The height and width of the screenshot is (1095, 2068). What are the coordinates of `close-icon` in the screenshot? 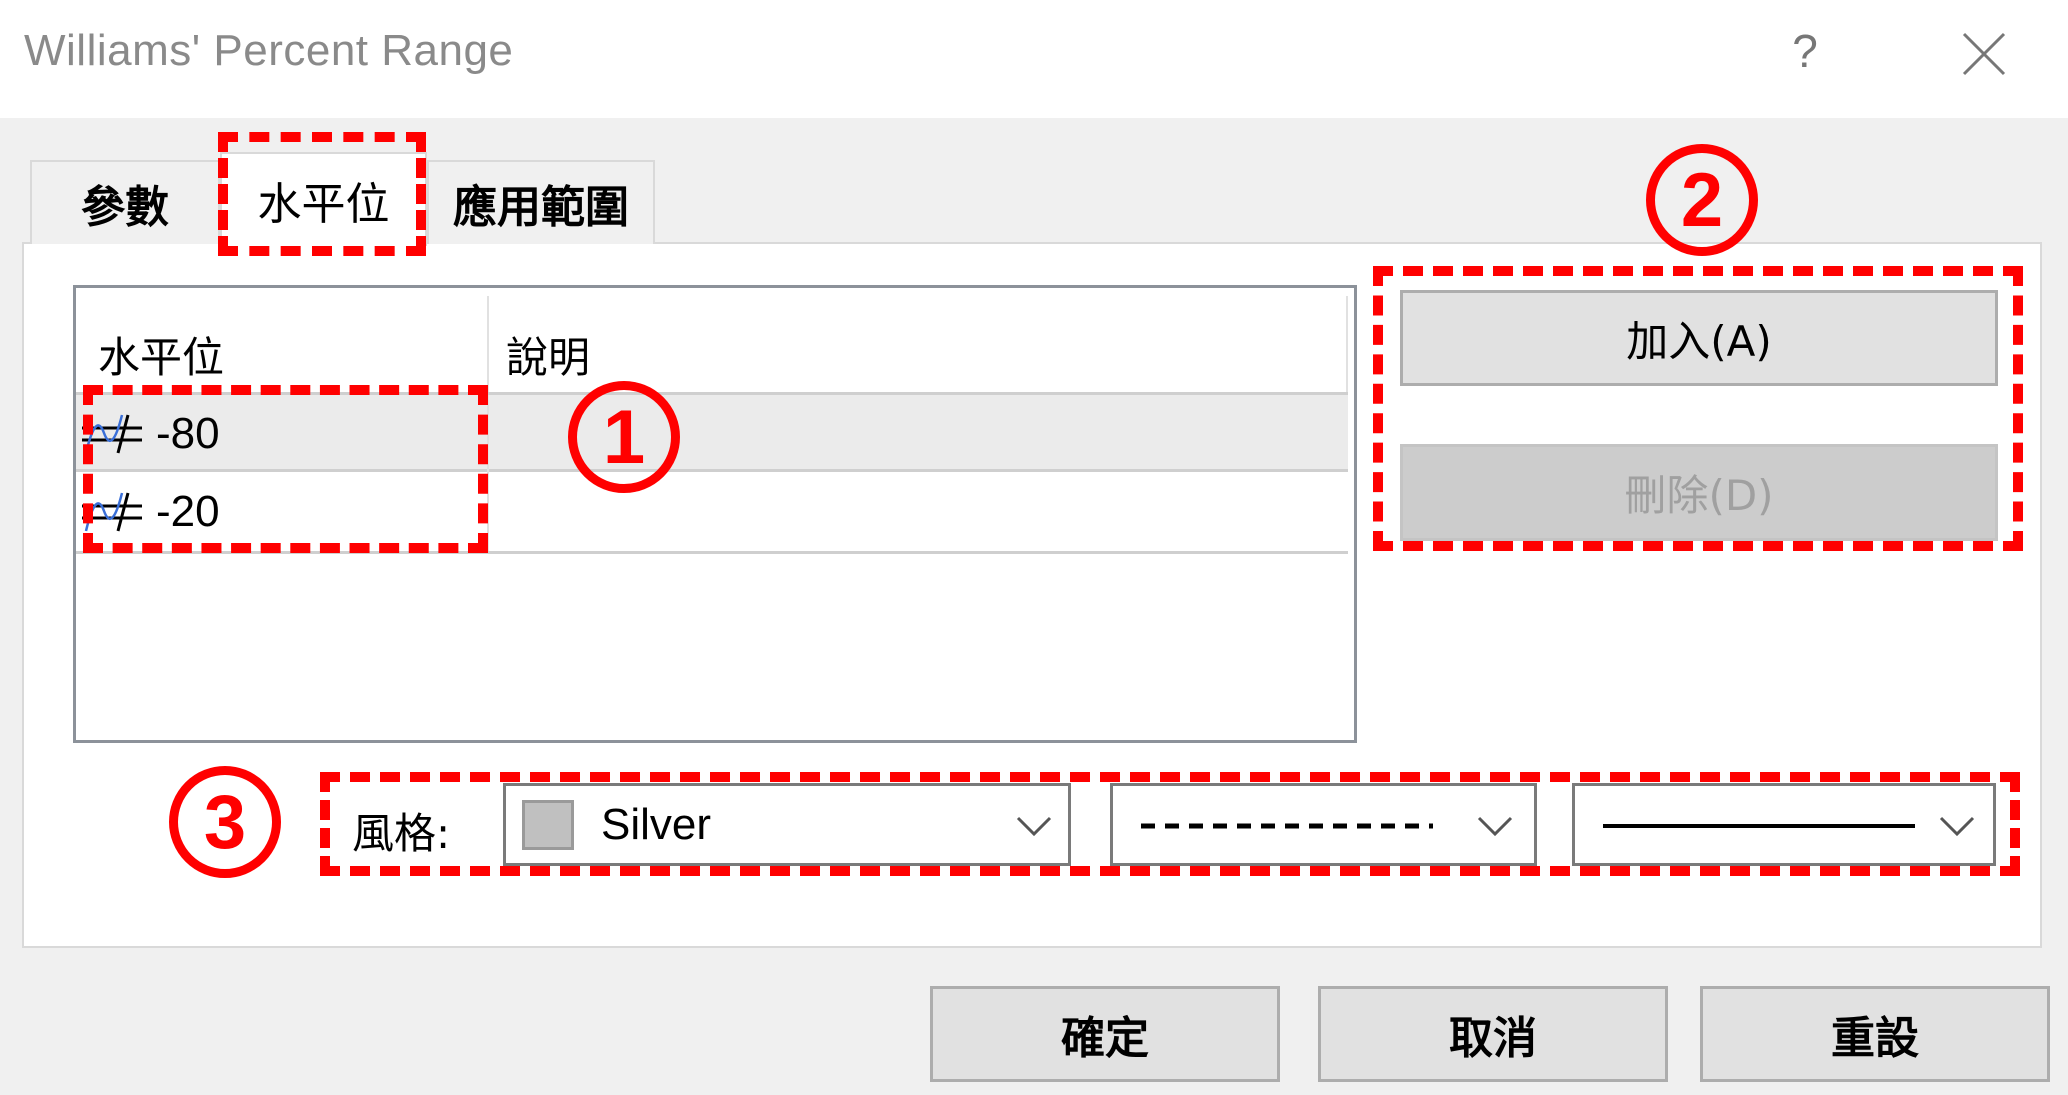 It's located at (1984, 54).